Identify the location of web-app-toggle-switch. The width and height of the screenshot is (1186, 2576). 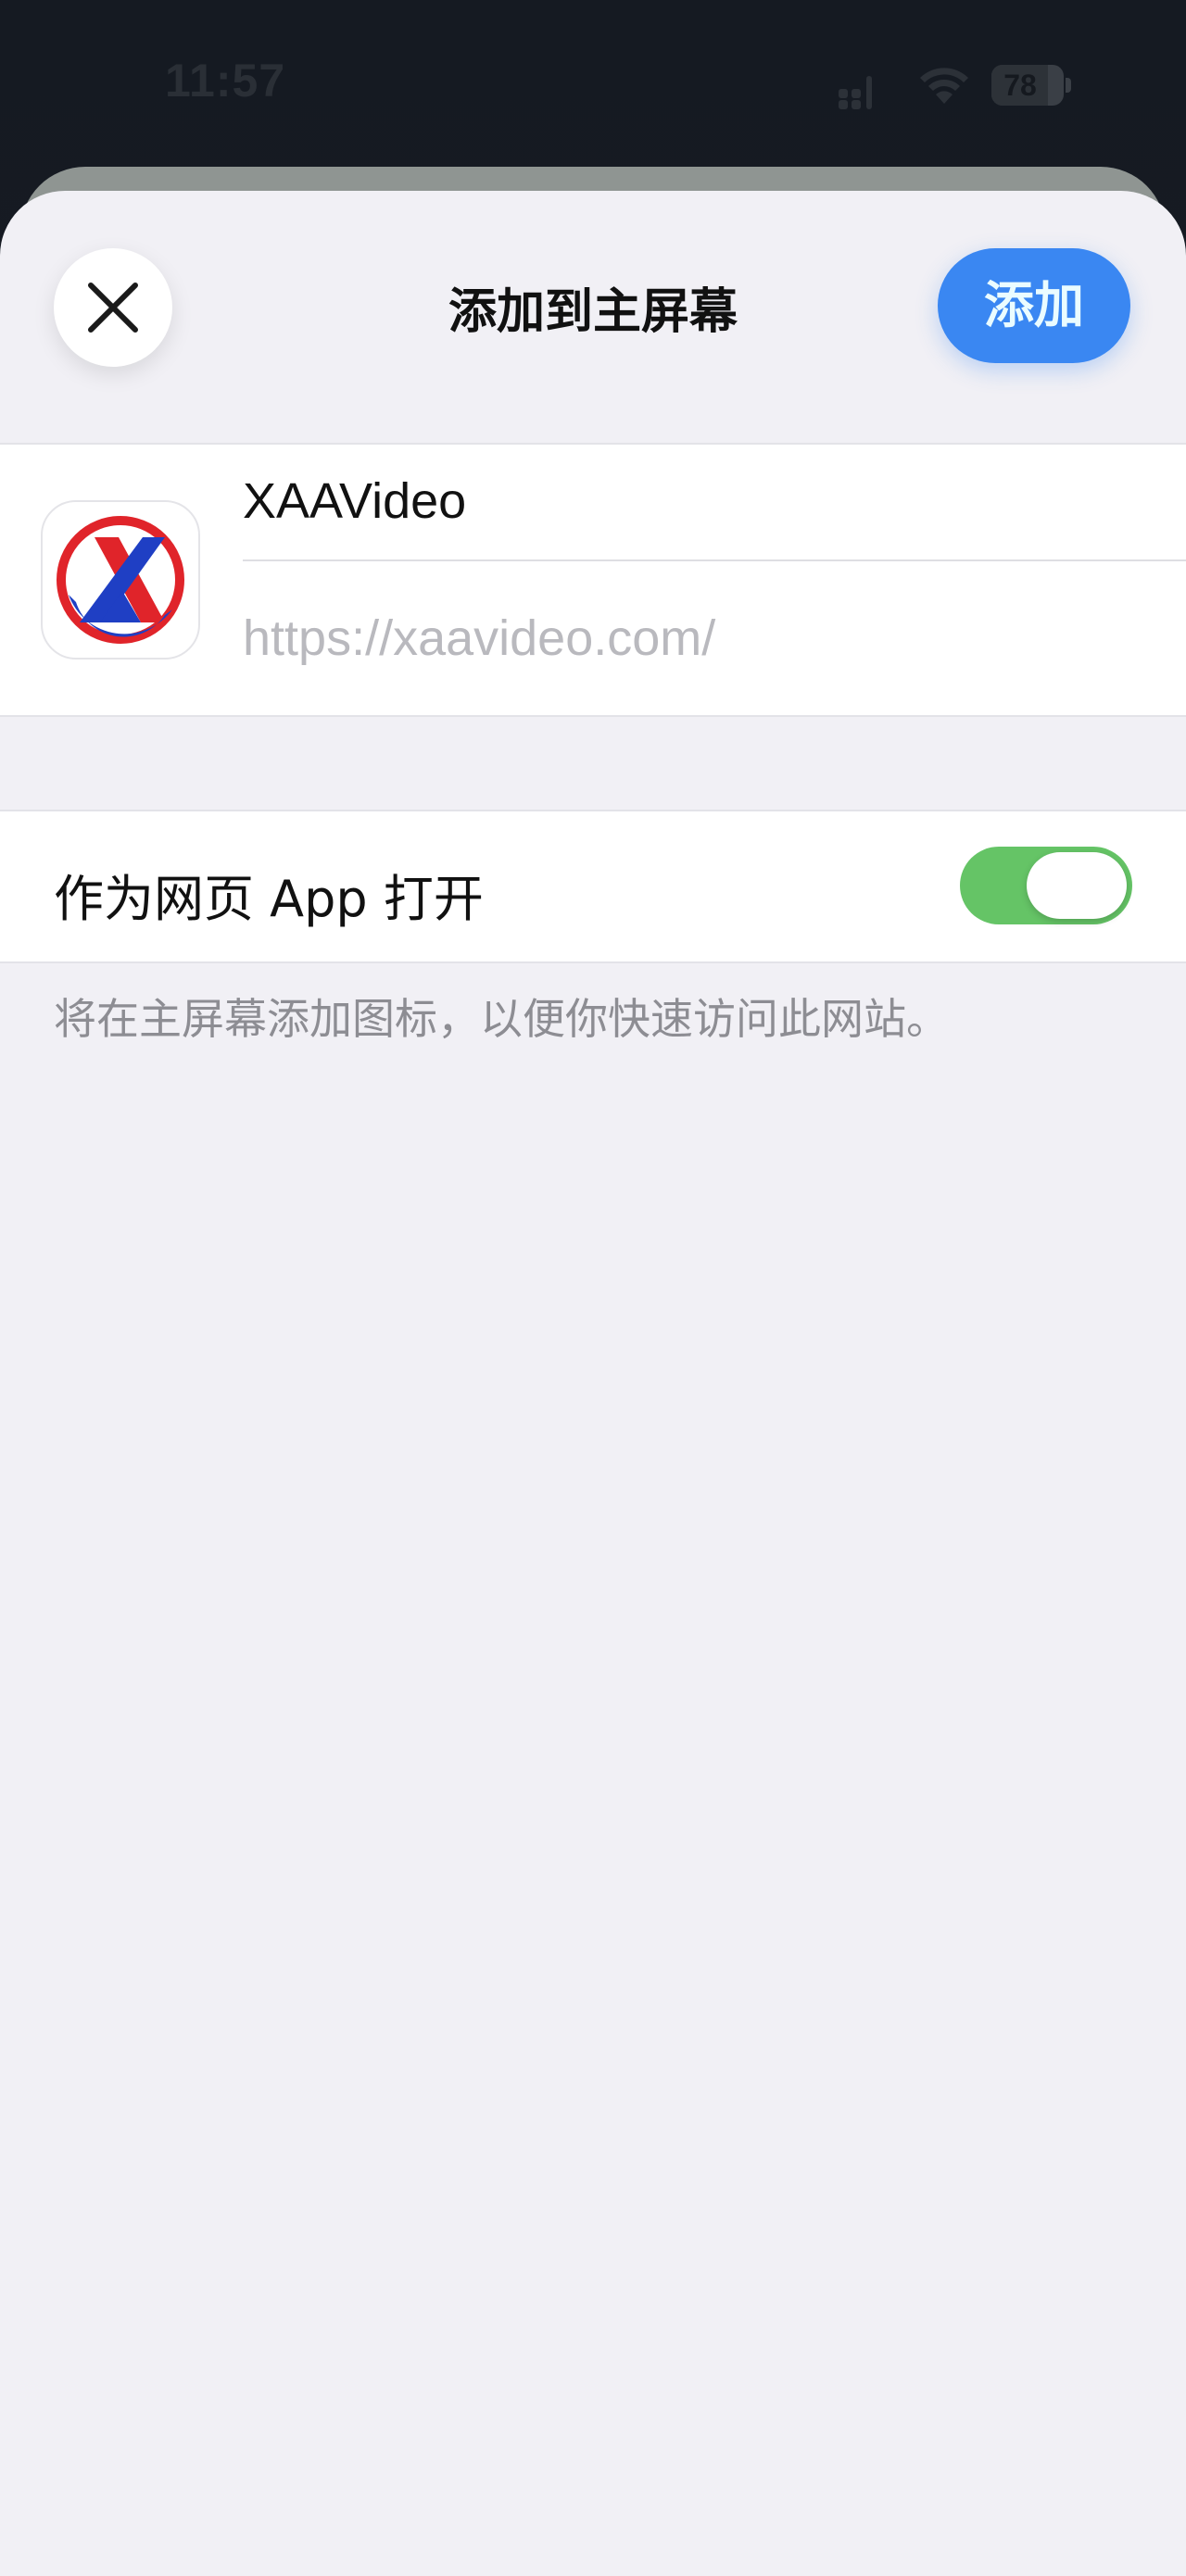
(1046, 885).